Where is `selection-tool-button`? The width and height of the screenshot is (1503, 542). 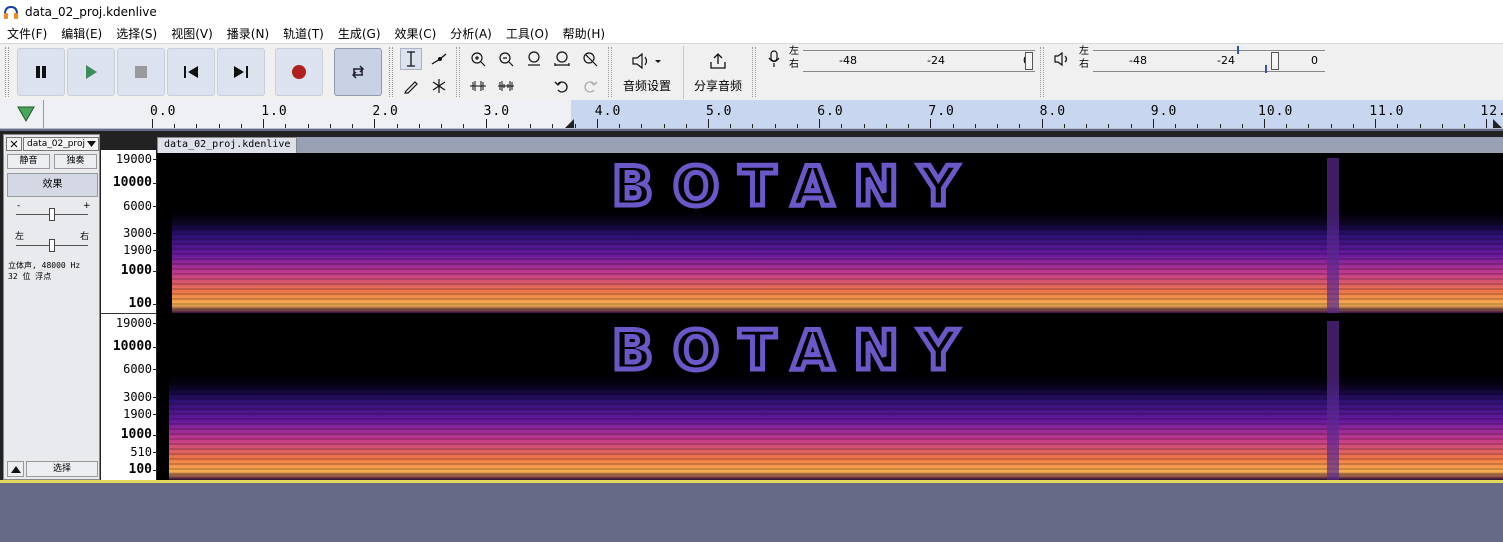
selection-tool-button is located at coordinates (411, 59).